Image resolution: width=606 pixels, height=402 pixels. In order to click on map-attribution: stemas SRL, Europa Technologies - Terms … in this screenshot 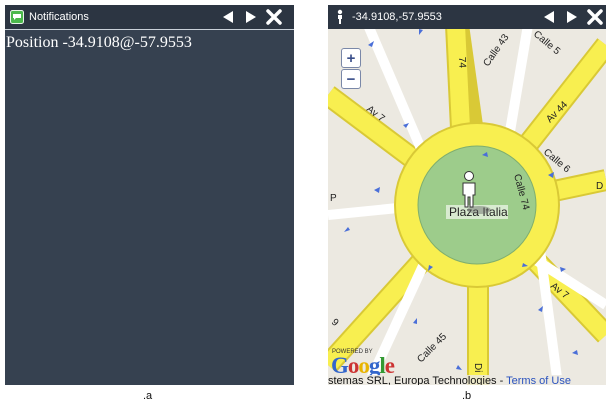, I will do `click(467, 380)`.